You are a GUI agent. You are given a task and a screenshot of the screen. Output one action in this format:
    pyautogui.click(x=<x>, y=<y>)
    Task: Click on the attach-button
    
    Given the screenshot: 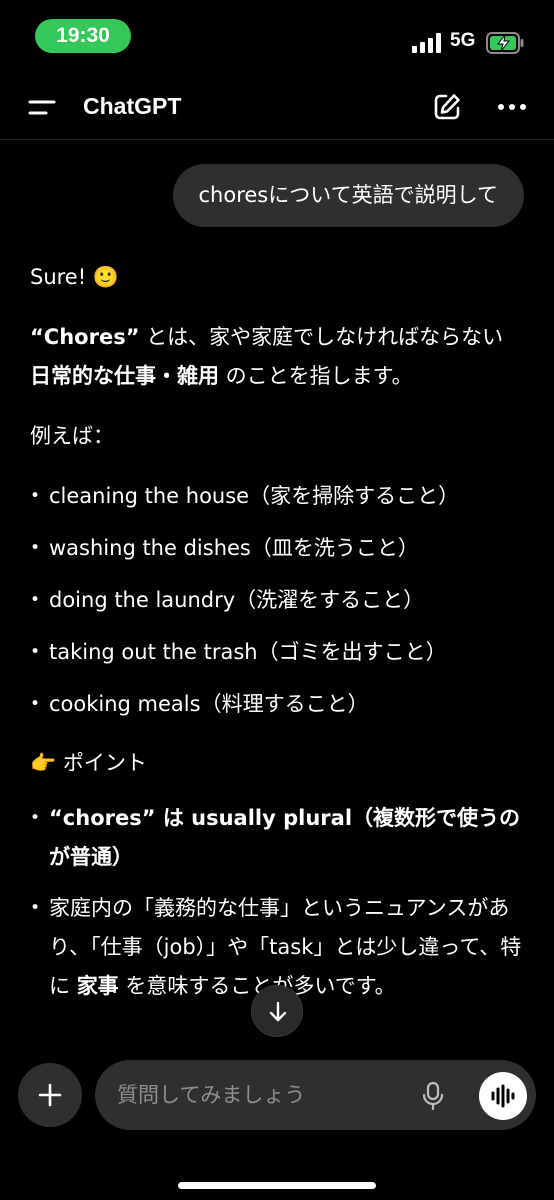 What is the action you would take?
    pyautogui.click(x=50, y=1095)
    